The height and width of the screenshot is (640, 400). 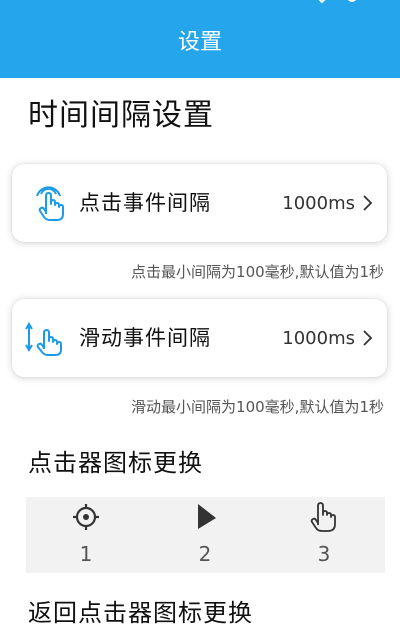 I want to click on swipe-interval-card: 滑动事件间隔 1000ms, so click(x=199, y=338).